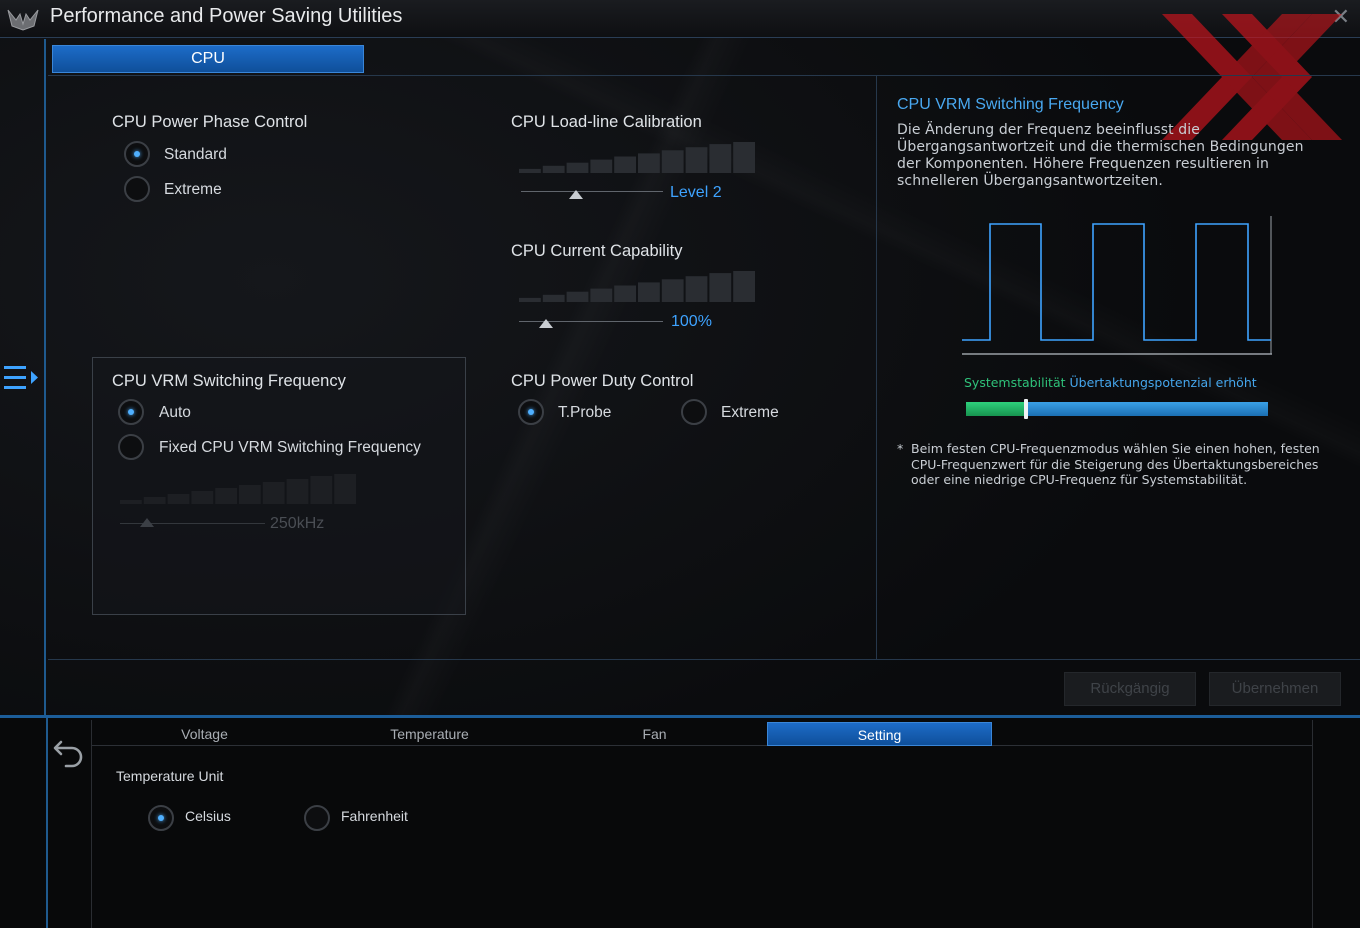 Image resolution: width=1360 pixels, height=928 pixels. Describe the element at coordinates (297, 523) in the screenshot. I see `vrm-frequency-value: 250kHz` at that location.